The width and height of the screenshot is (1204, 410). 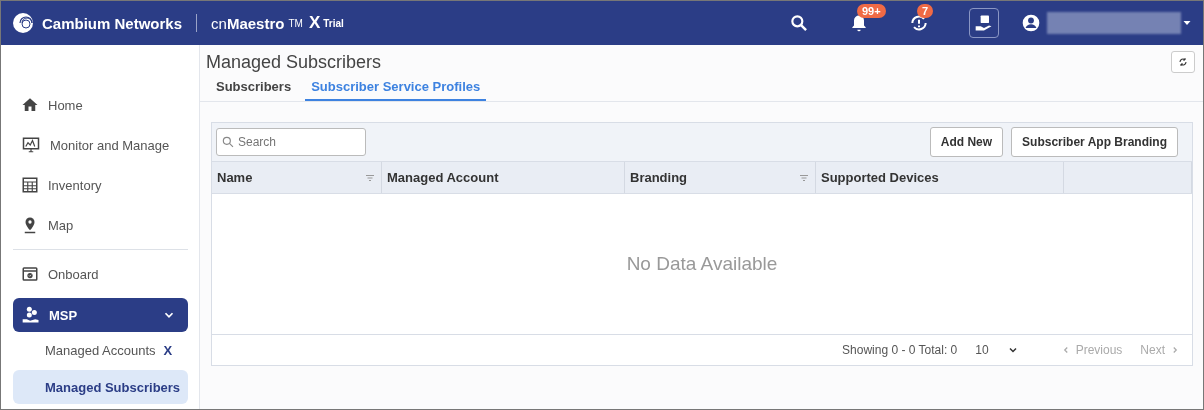 What do you see at coordinates (871, 11) in the screenshot?
I see `notification-badge: 99+` at bounding box center [871, 11].